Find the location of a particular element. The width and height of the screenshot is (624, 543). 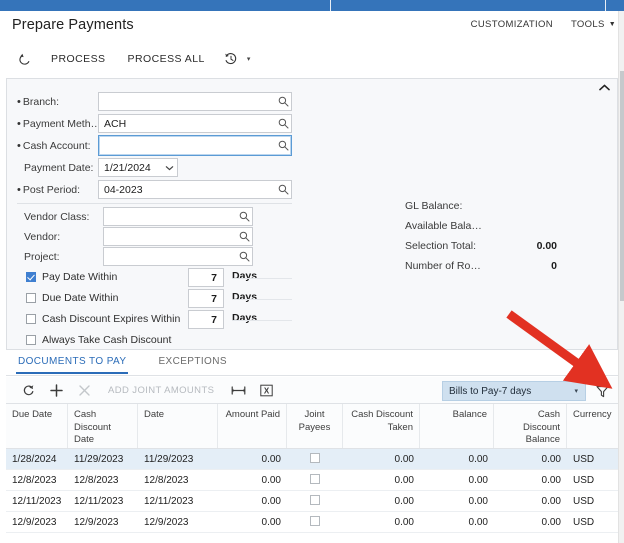

project-input is located at coordinates (178, 256).